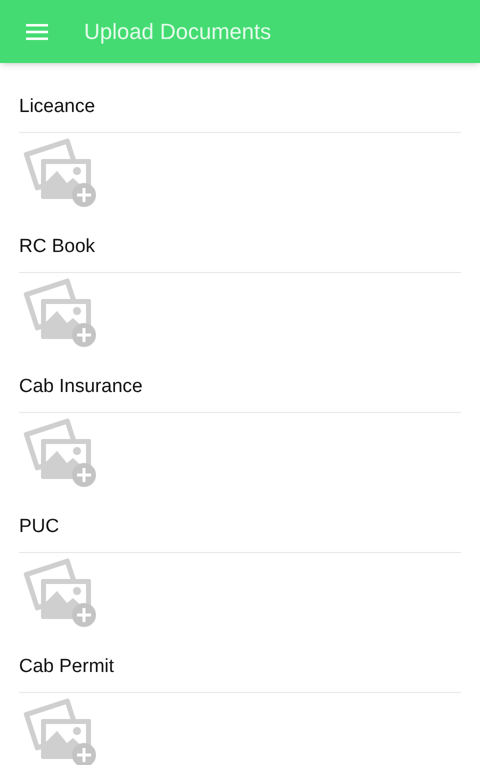 Image resolution: width=480 pixels, height=765 pixels. What do you see at coordinates (240, 674) in the screenshot?
I see `document-label: Cab Permit` at bounding box center [240, 674].